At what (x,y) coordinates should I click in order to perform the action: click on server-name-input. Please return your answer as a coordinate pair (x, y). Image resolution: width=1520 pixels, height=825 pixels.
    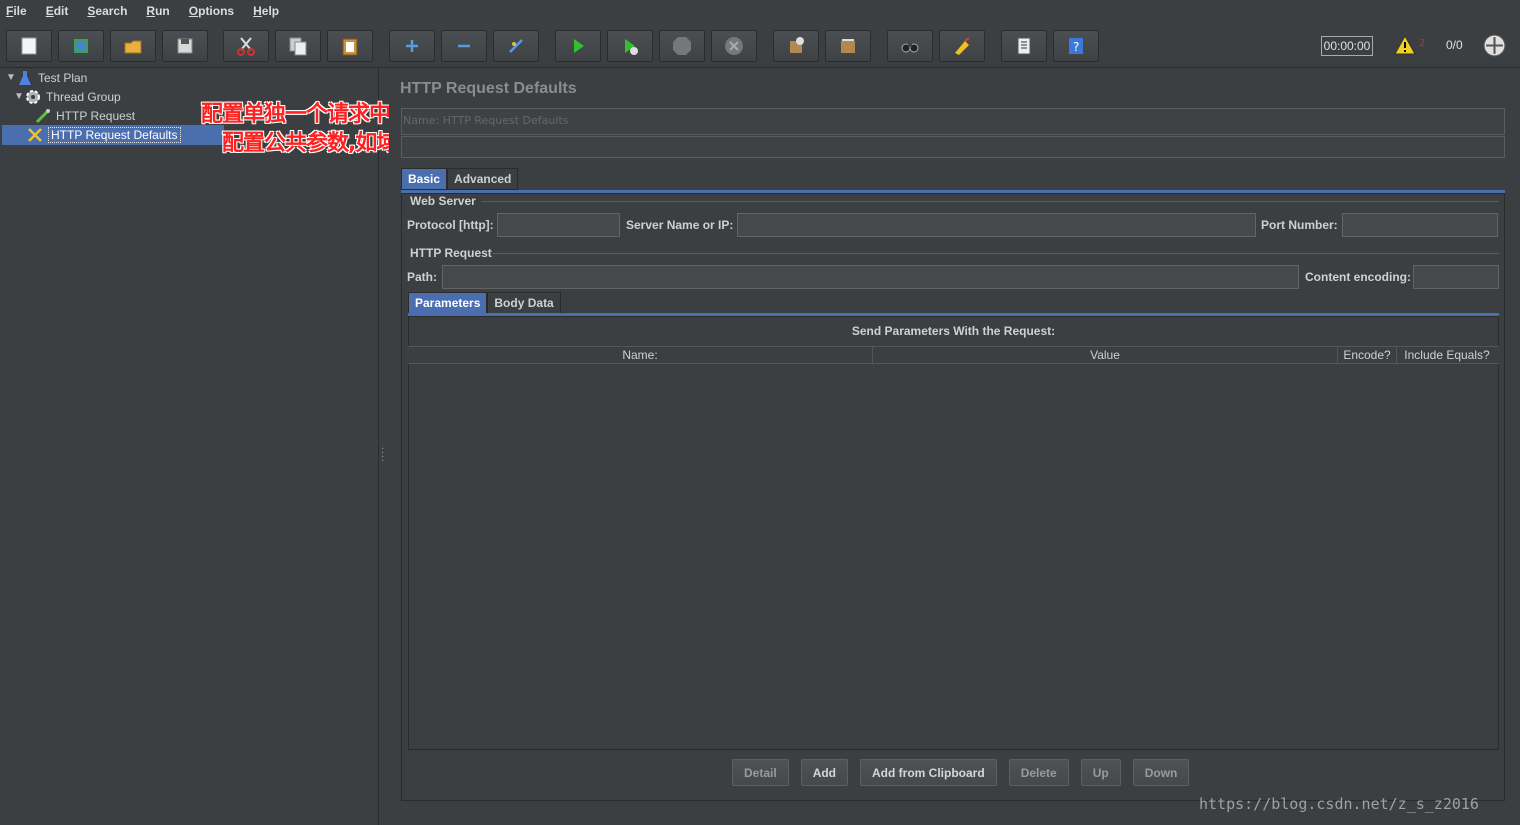
    Looking at the image, I should click on (996, 225).